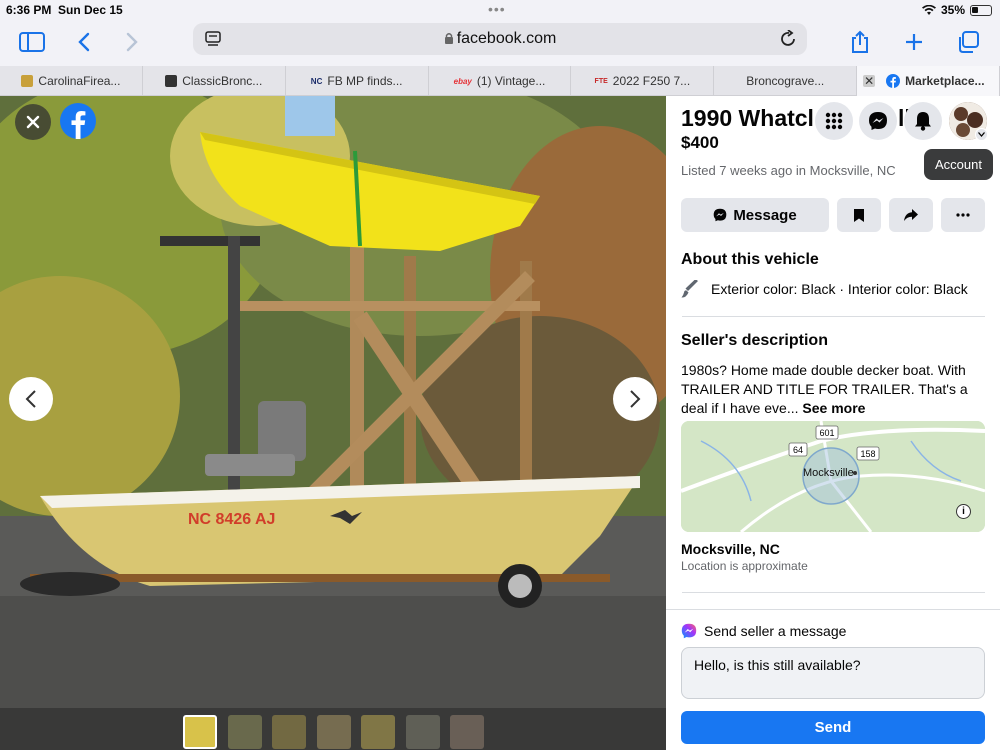 The image size is (1000, 750). Describe the element at coordinates (730, 549) in the screenshot. I see `location-city: Mocksville, NC` at that location.